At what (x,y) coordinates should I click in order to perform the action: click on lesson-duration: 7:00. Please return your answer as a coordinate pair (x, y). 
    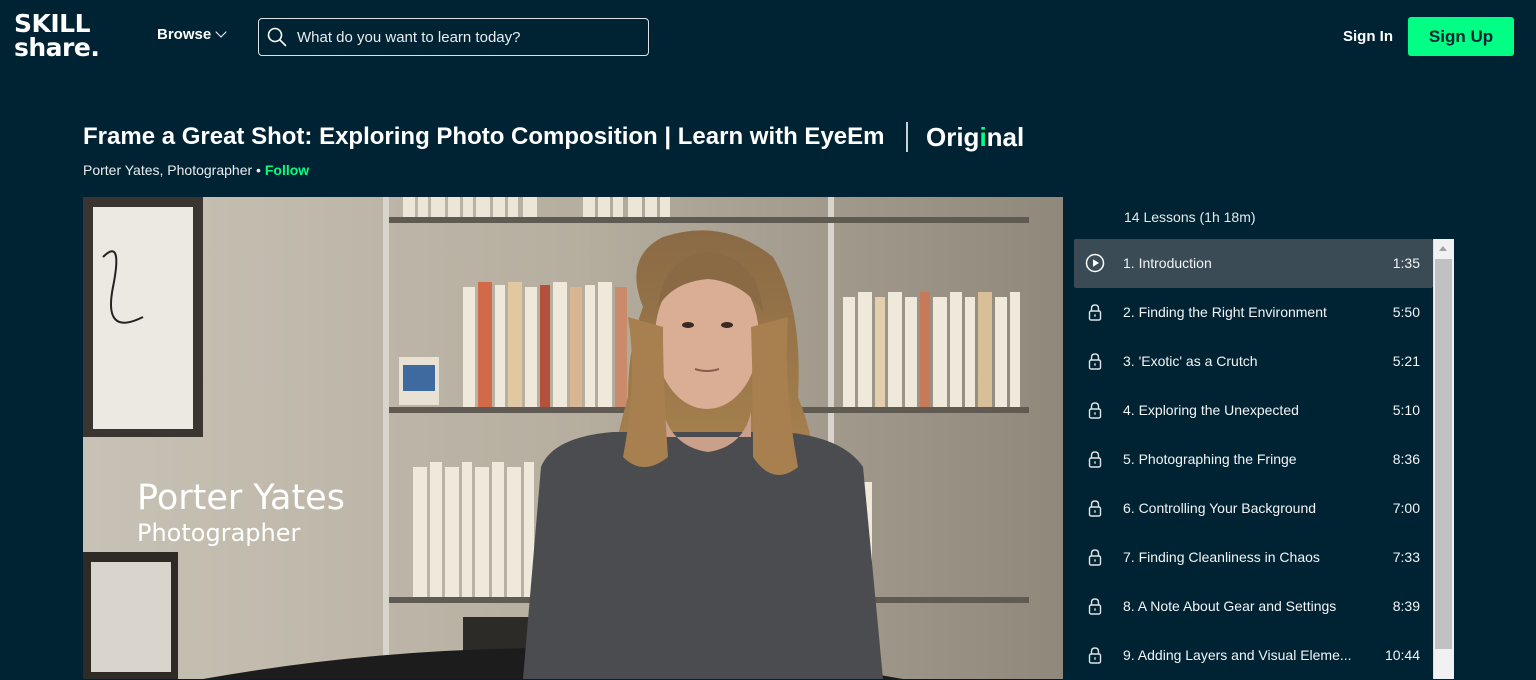
    Looking at the image, I should click on (1406, 508).